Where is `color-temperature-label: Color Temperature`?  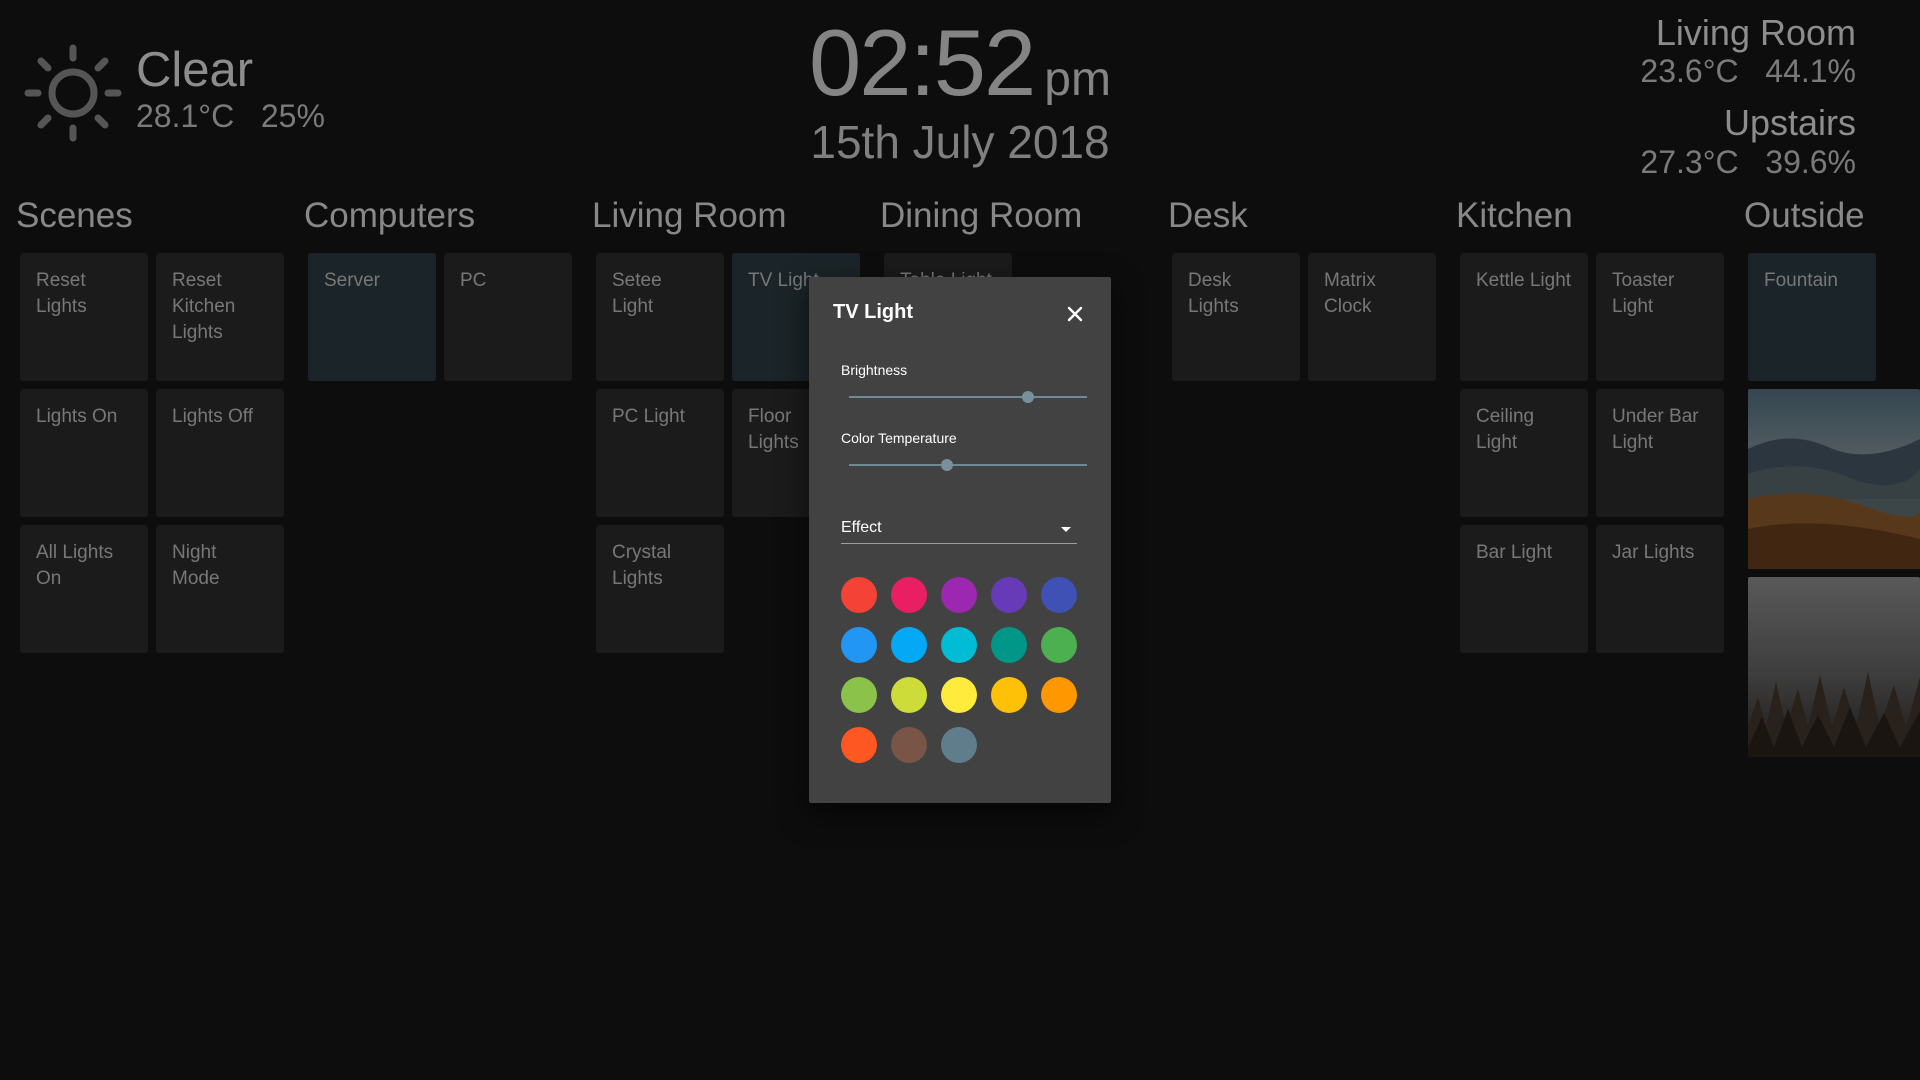 color-temperature-label: Color Temperature is located at coordinates (899, 438).